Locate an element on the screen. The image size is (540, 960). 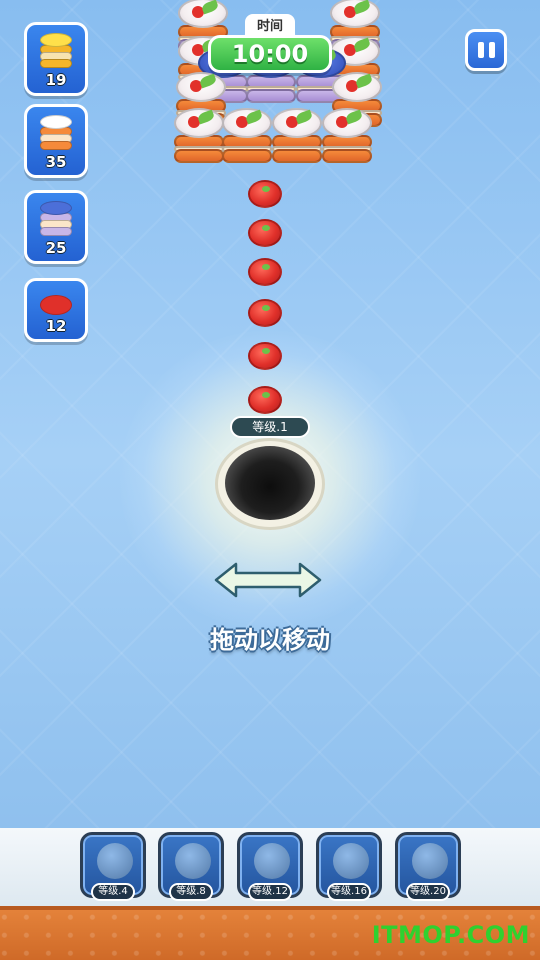
goal-count: 12 is located at coordinates (56, 326).